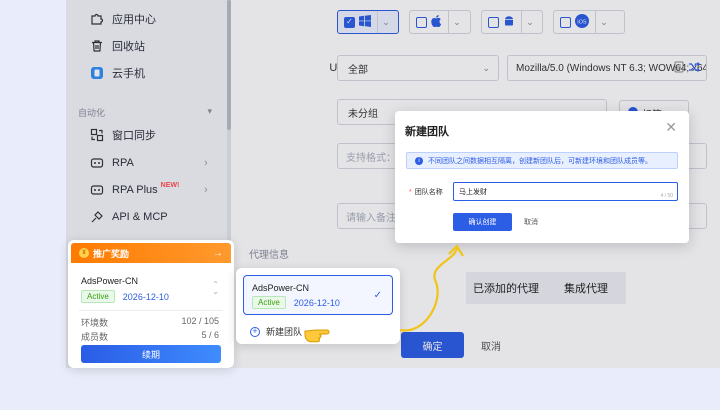 The width and height of the screenshot is (720, 410). I want to click on env-count-label: 环境数, so click(95, 323).